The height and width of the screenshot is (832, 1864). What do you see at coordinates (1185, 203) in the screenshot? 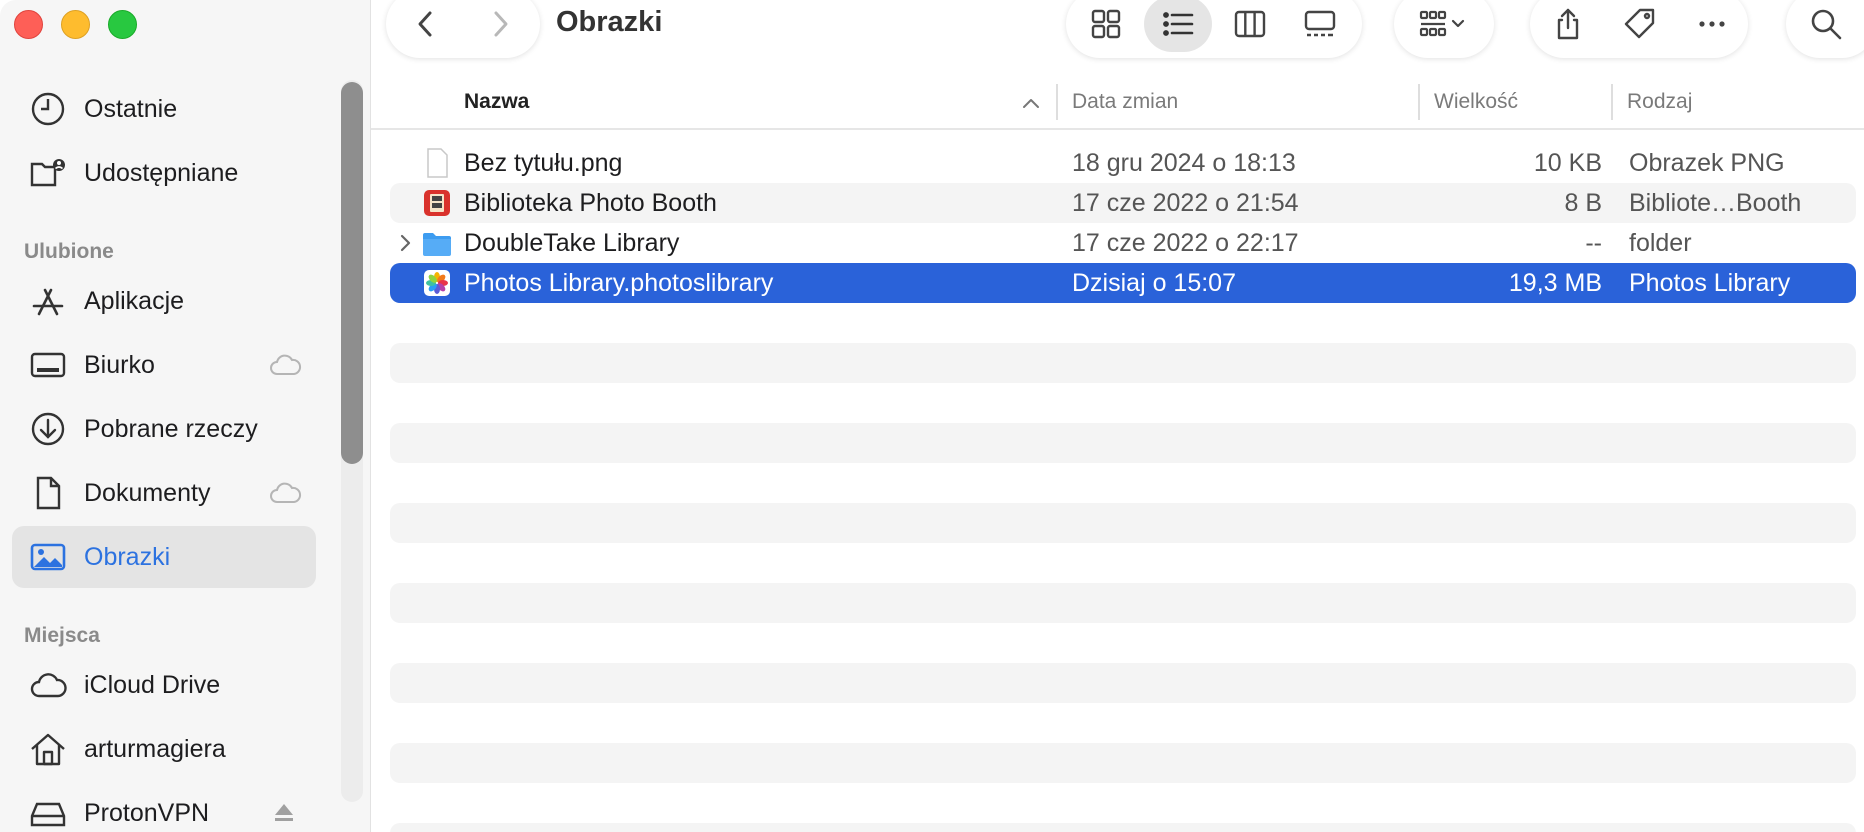
I see `file-date: 17 cze 2022 o 21:54` at bounding box center [1185, 203].